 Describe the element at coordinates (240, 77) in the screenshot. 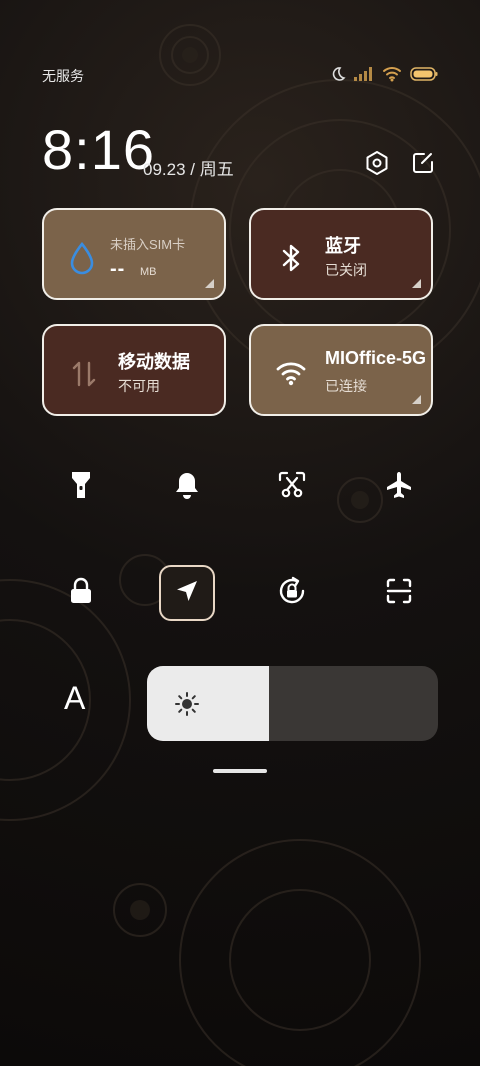

I see `status-bar: 无服务` at that location.